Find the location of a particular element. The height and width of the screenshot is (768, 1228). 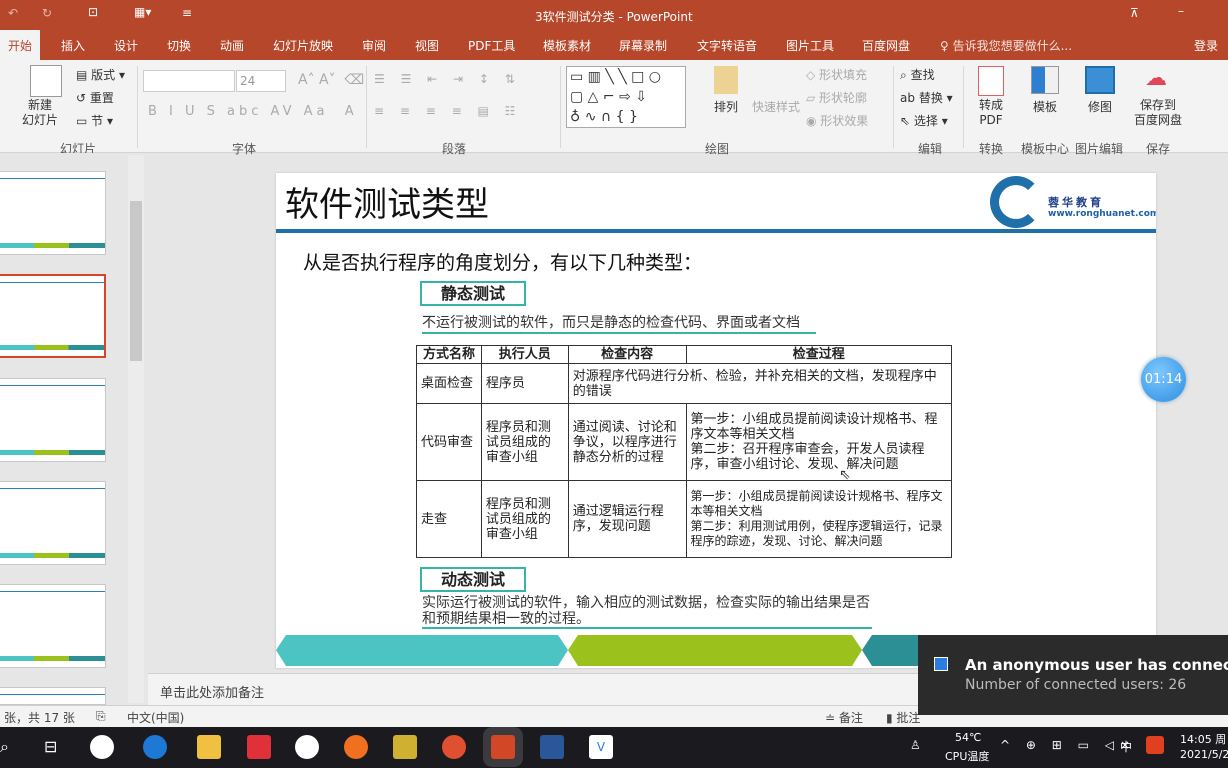

find-button: ⌕ 查找 is located at coordinates (917, 74).